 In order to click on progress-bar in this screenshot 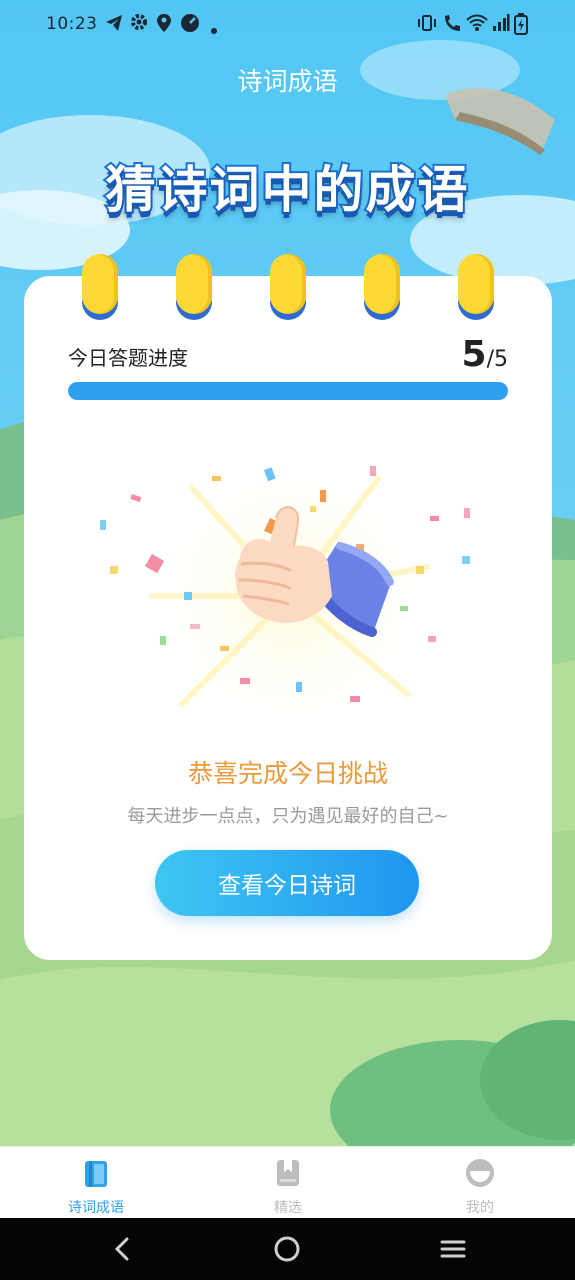, I will do `click(288, 391)`.